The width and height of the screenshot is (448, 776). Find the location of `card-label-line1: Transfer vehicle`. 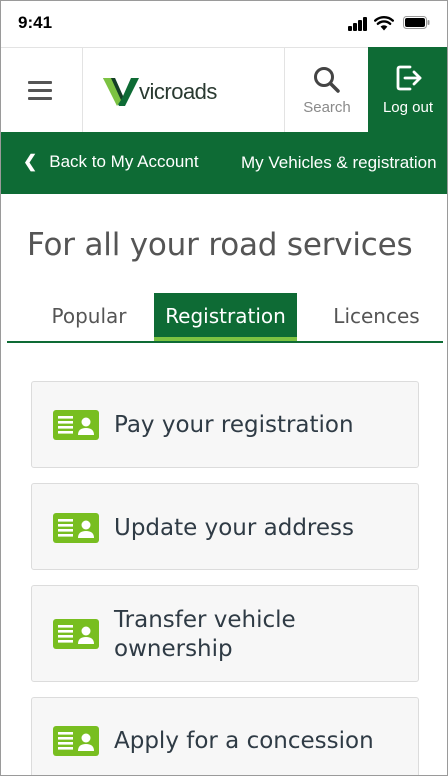

card-label-line1: Transfer vehicle is located at coordinates (205, 620).